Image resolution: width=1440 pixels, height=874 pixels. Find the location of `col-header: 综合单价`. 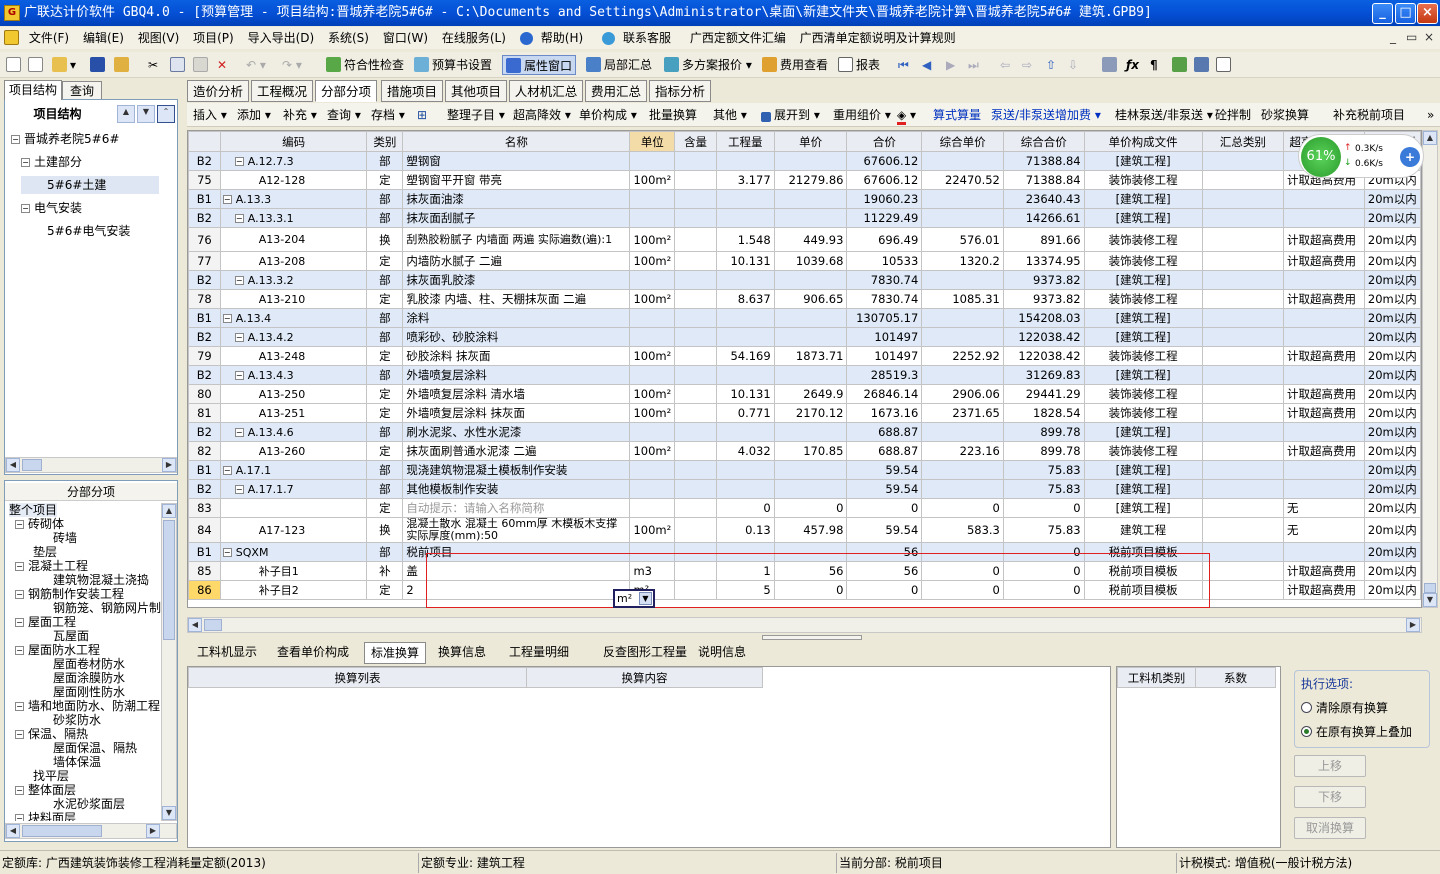

col-header: 综合单价 is located at coordinates (962, 141).